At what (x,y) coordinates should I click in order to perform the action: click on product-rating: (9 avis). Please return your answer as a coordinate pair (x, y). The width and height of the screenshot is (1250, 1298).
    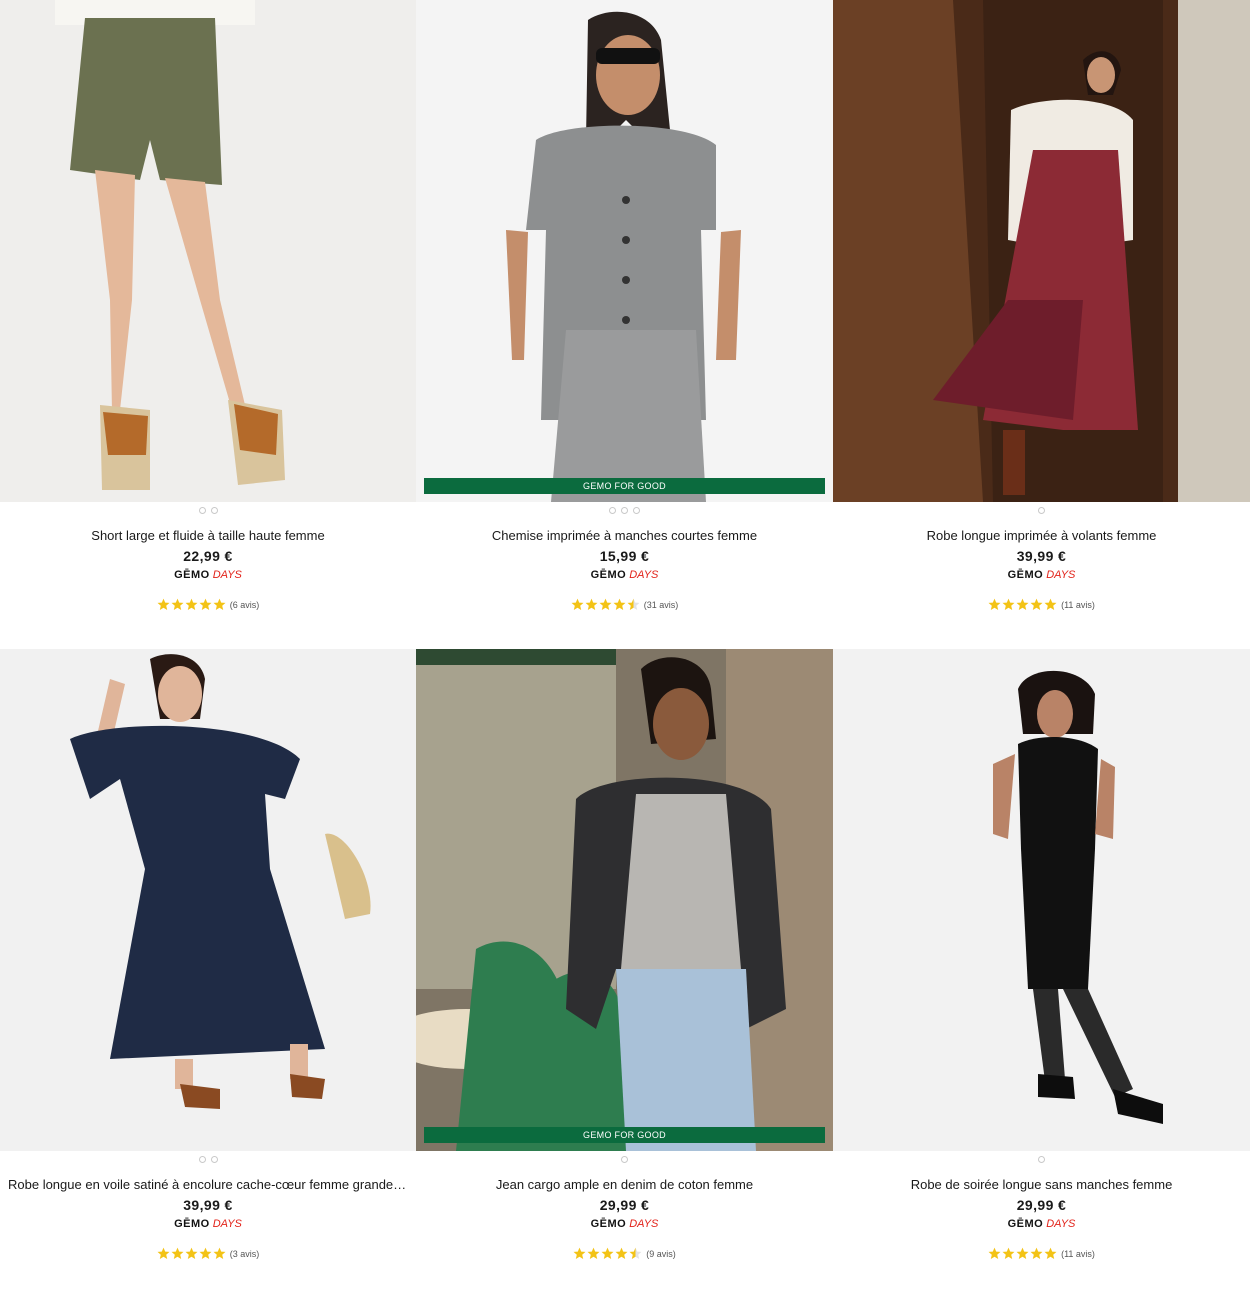
    Looking at the image, I should click on (624, 1253).